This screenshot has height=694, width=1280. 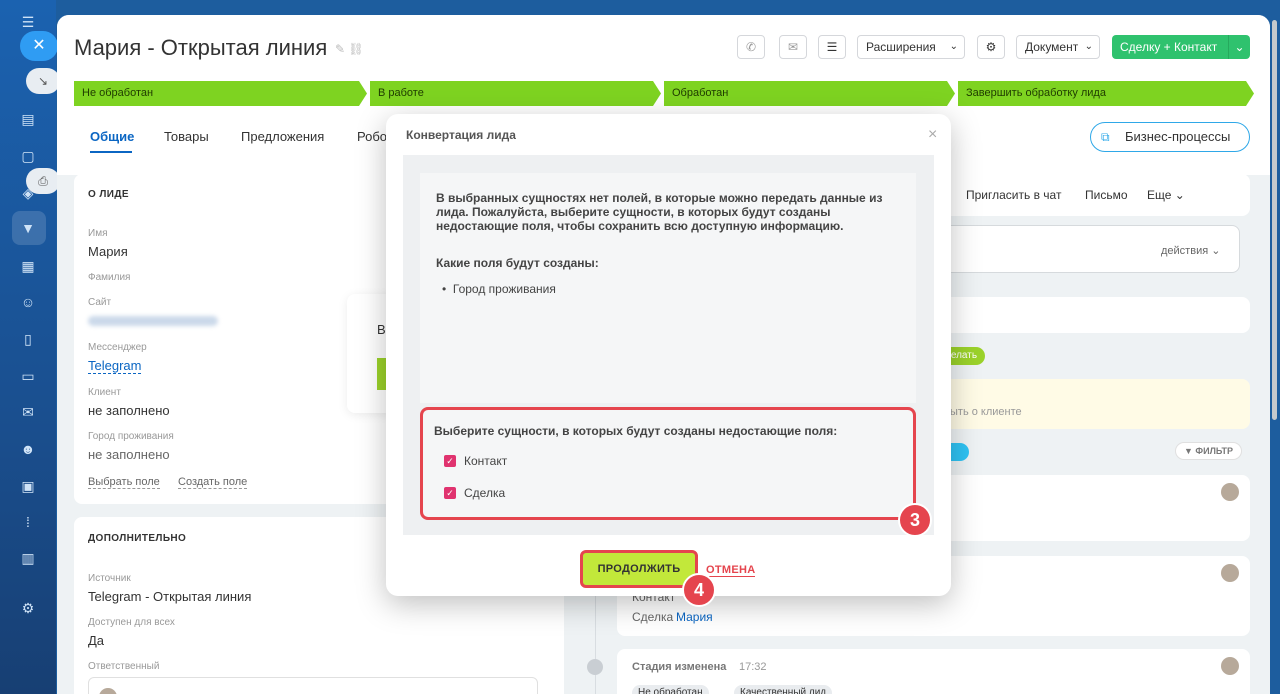 What do you see at coordinates (450, 493) in the screenshot?
I see `deal-checkbox: ✓` at bounding box center [450, 493].